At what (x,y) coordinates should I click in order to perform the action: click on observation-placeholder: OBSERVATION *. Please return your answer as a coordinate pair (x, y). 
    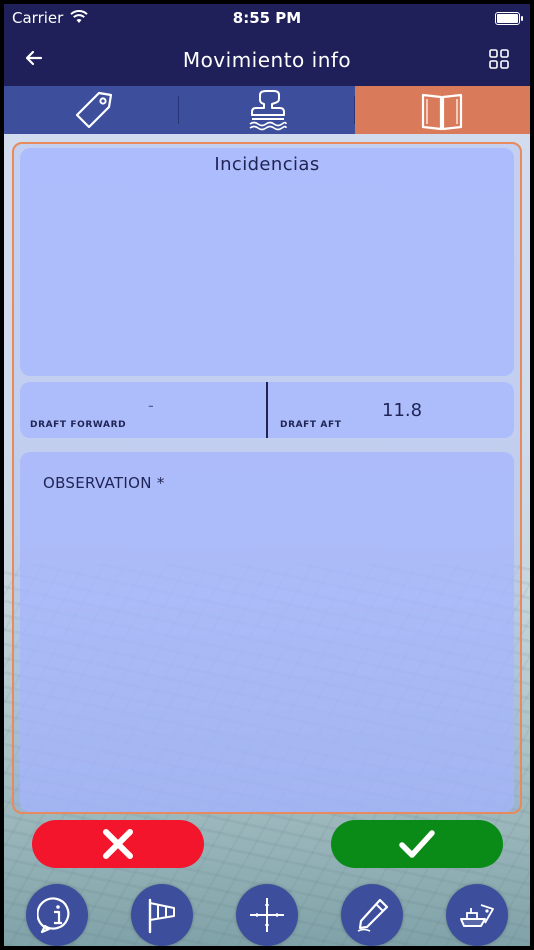
    Looking at the image, I should click on (104, 483).